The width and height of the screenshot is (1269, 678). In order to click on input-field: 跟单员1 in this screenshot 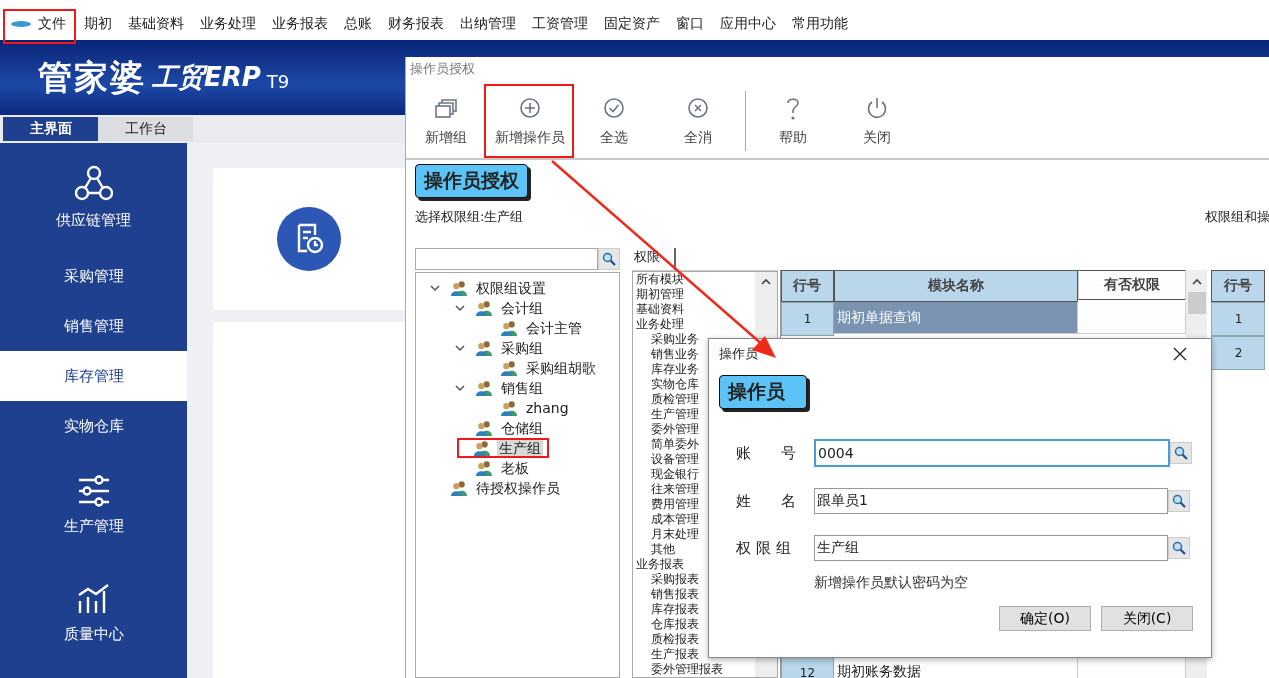, I will do `click(991, 501)`.